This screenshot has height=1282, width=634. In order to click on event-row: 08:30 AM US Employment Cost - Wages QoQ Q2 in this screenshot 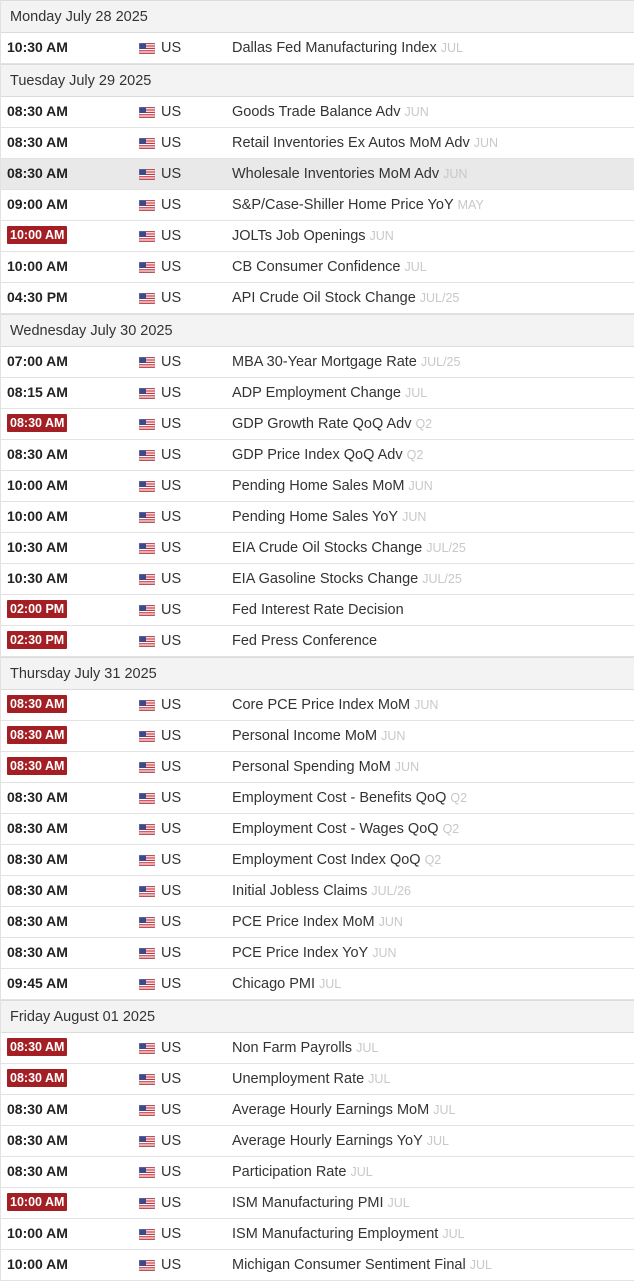, I will do `click(317, 829)`.